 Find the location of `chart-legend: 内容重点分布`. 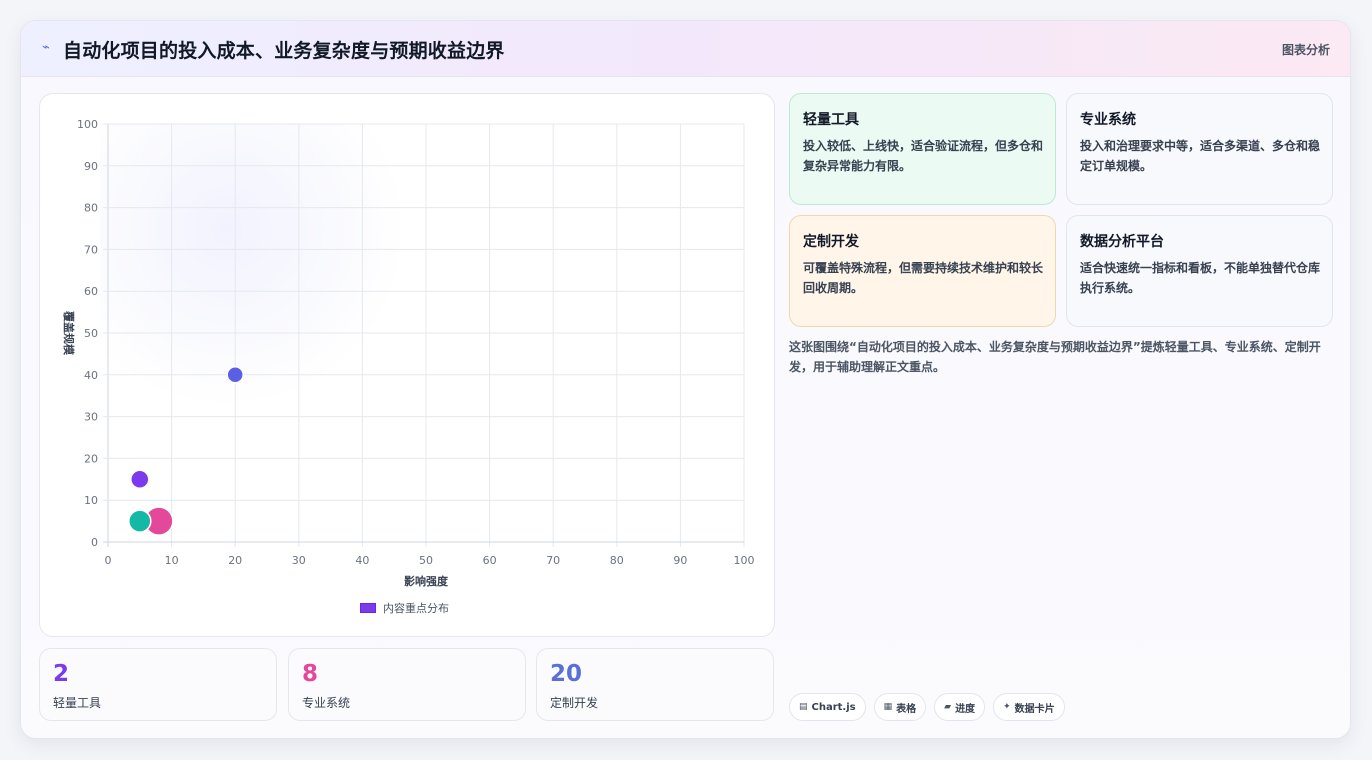

chart-legend: 内容重点分布 is located at coordinates (404, 608).